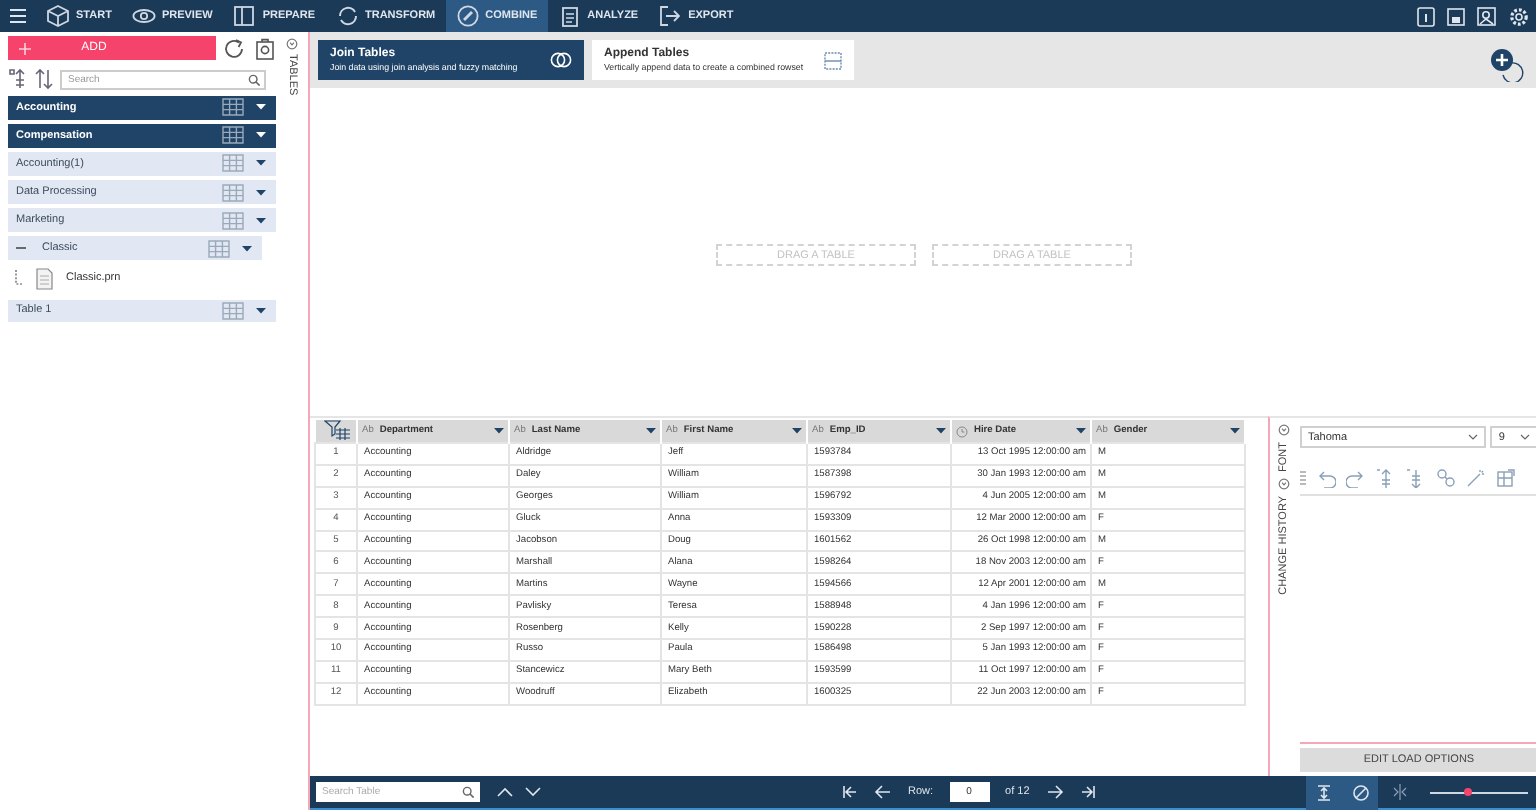  I want to click on cube-icon, so click(58, 16).